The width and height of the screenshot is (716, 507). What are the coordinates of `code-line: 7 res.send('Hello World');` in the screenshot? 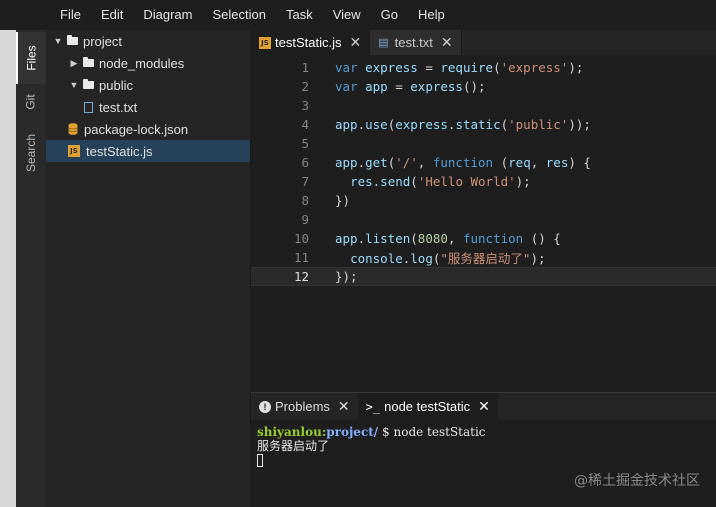 It's located at (483, 181).